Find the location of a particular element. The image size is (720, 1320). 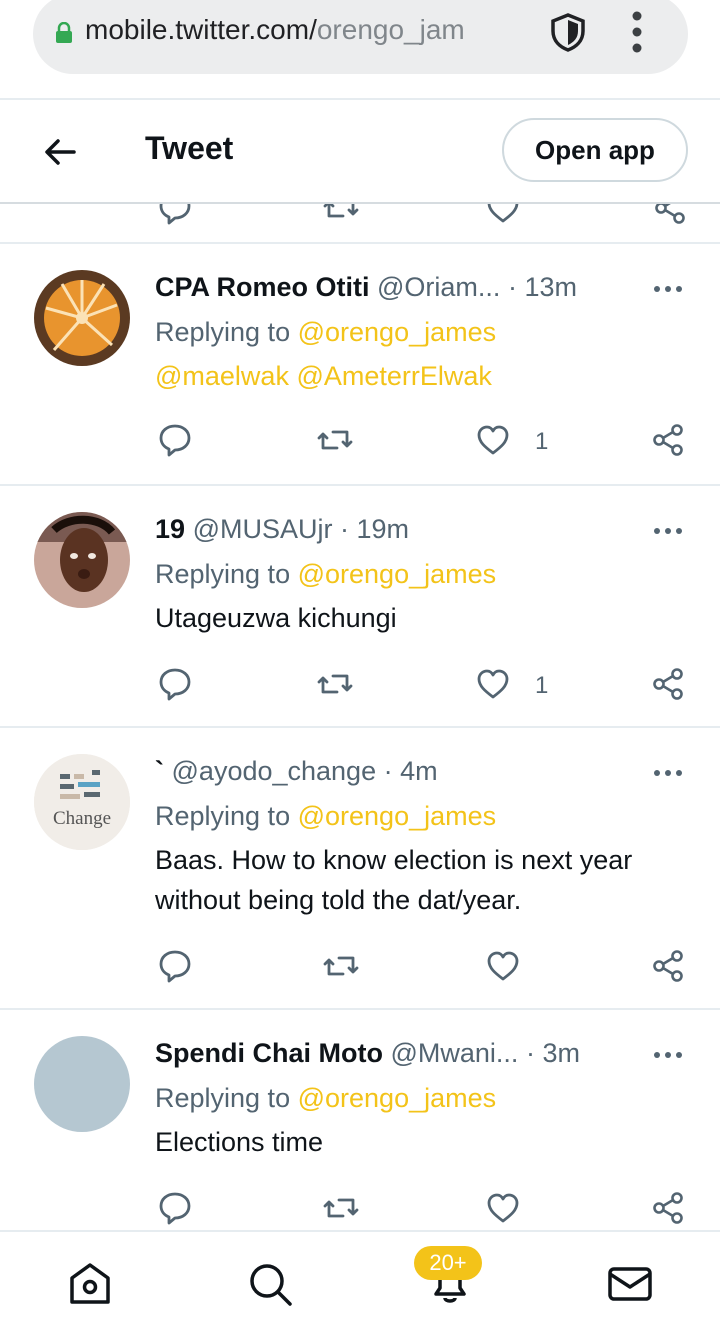

display-name: CPA Romeo Otiti is located at coordinates (262, 287).